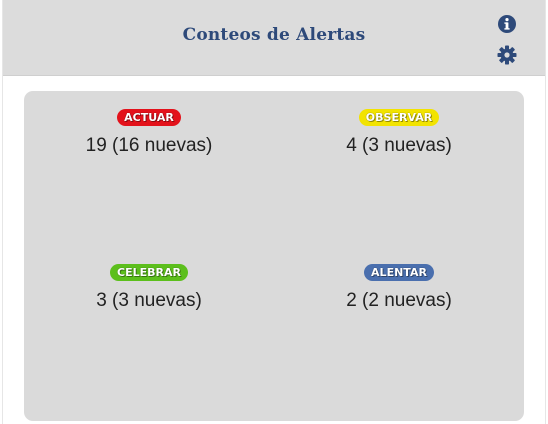 The width and height of the screenshot is (548, 424). I want to click on celebrar-badge: CELEBRAR, so click(149, 272).